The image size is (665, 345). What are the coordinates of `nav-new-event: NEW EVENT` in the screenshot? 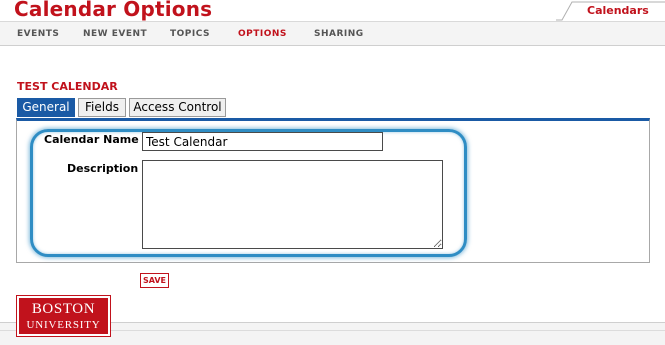 It's located at (115, 34).